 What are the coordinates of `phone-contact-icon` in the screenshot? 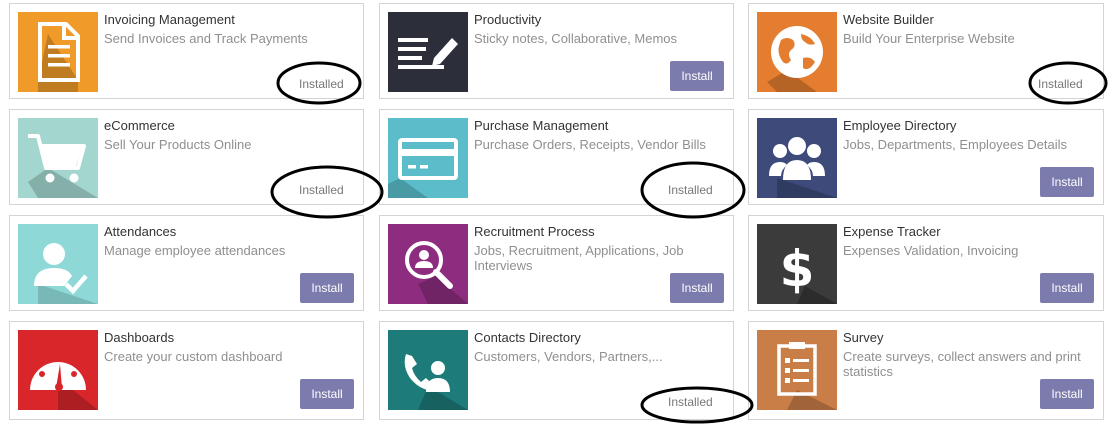 It's located at (428, 370).